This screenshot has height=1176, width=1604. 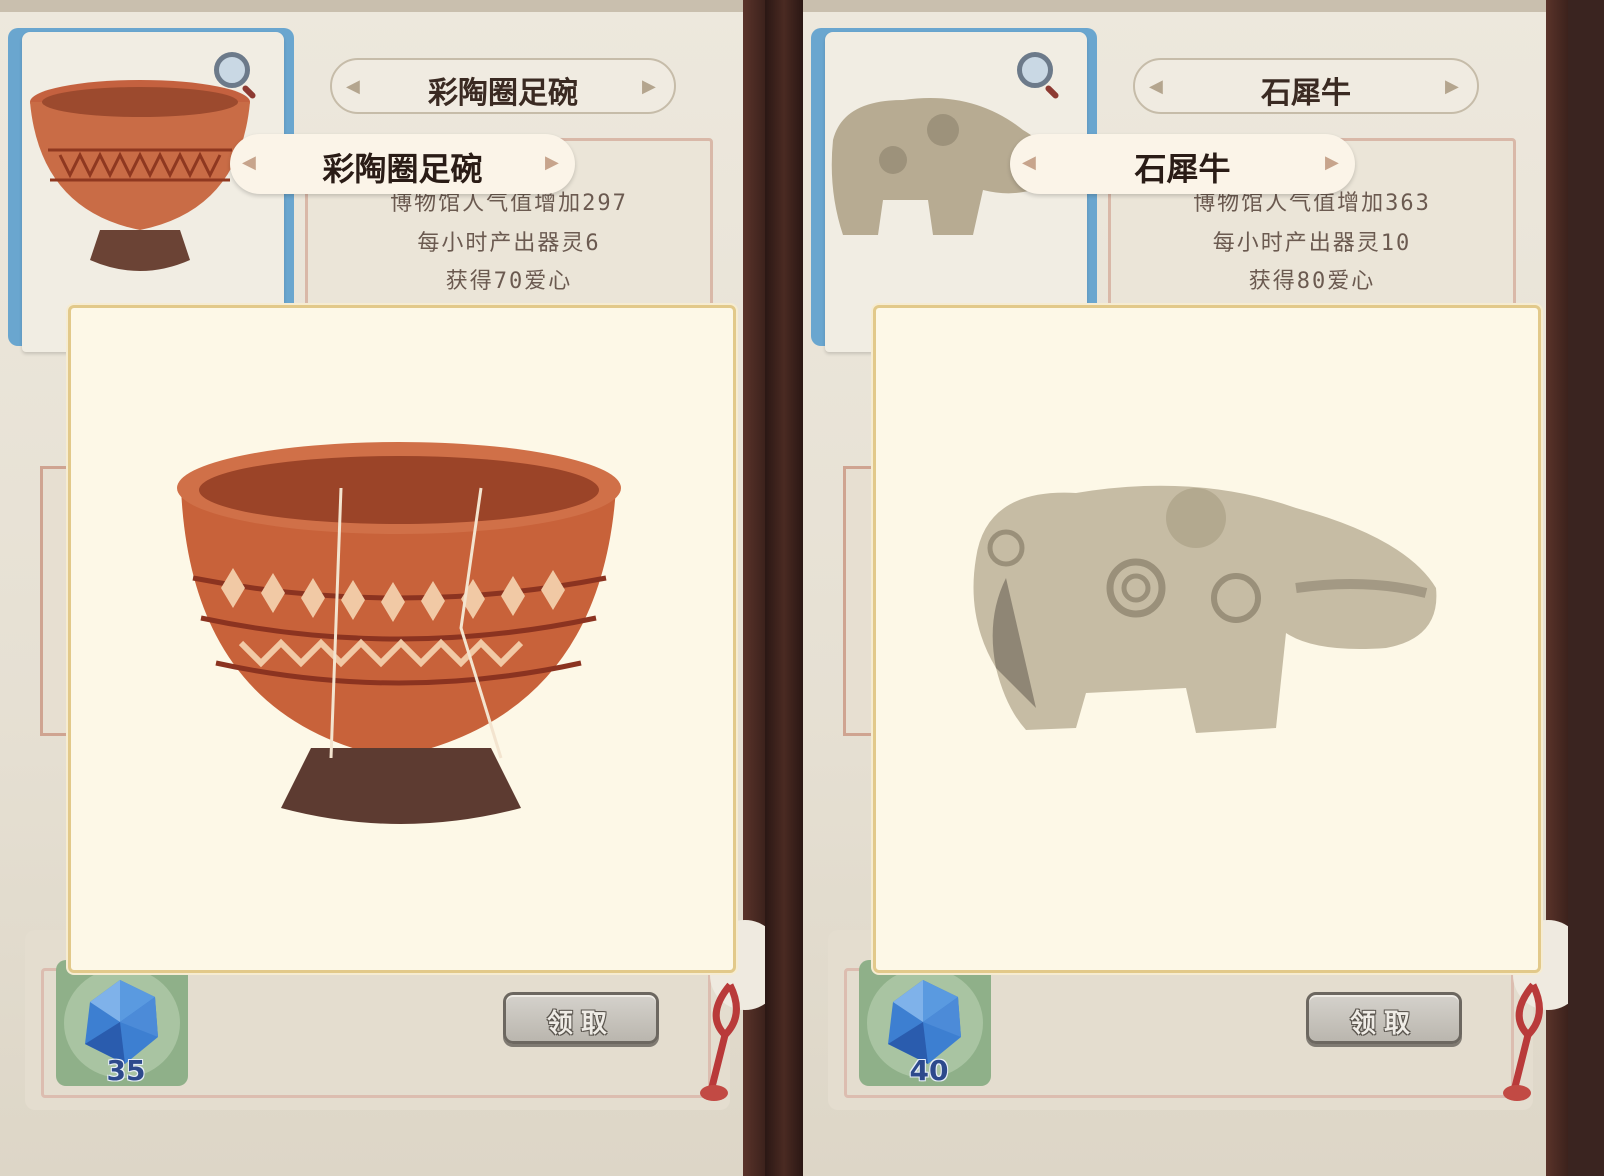 I want to click on artifact-name-pill: ◀ 石犀牛 ▶, so click(x=1182, y=164).